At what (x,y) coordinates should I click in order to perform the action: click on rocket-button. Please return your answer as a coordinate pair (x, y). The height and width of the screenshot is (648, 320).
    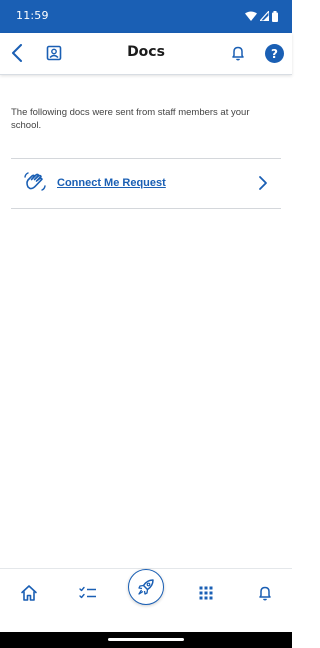
    Looking at the image, I should click on (146, 587).